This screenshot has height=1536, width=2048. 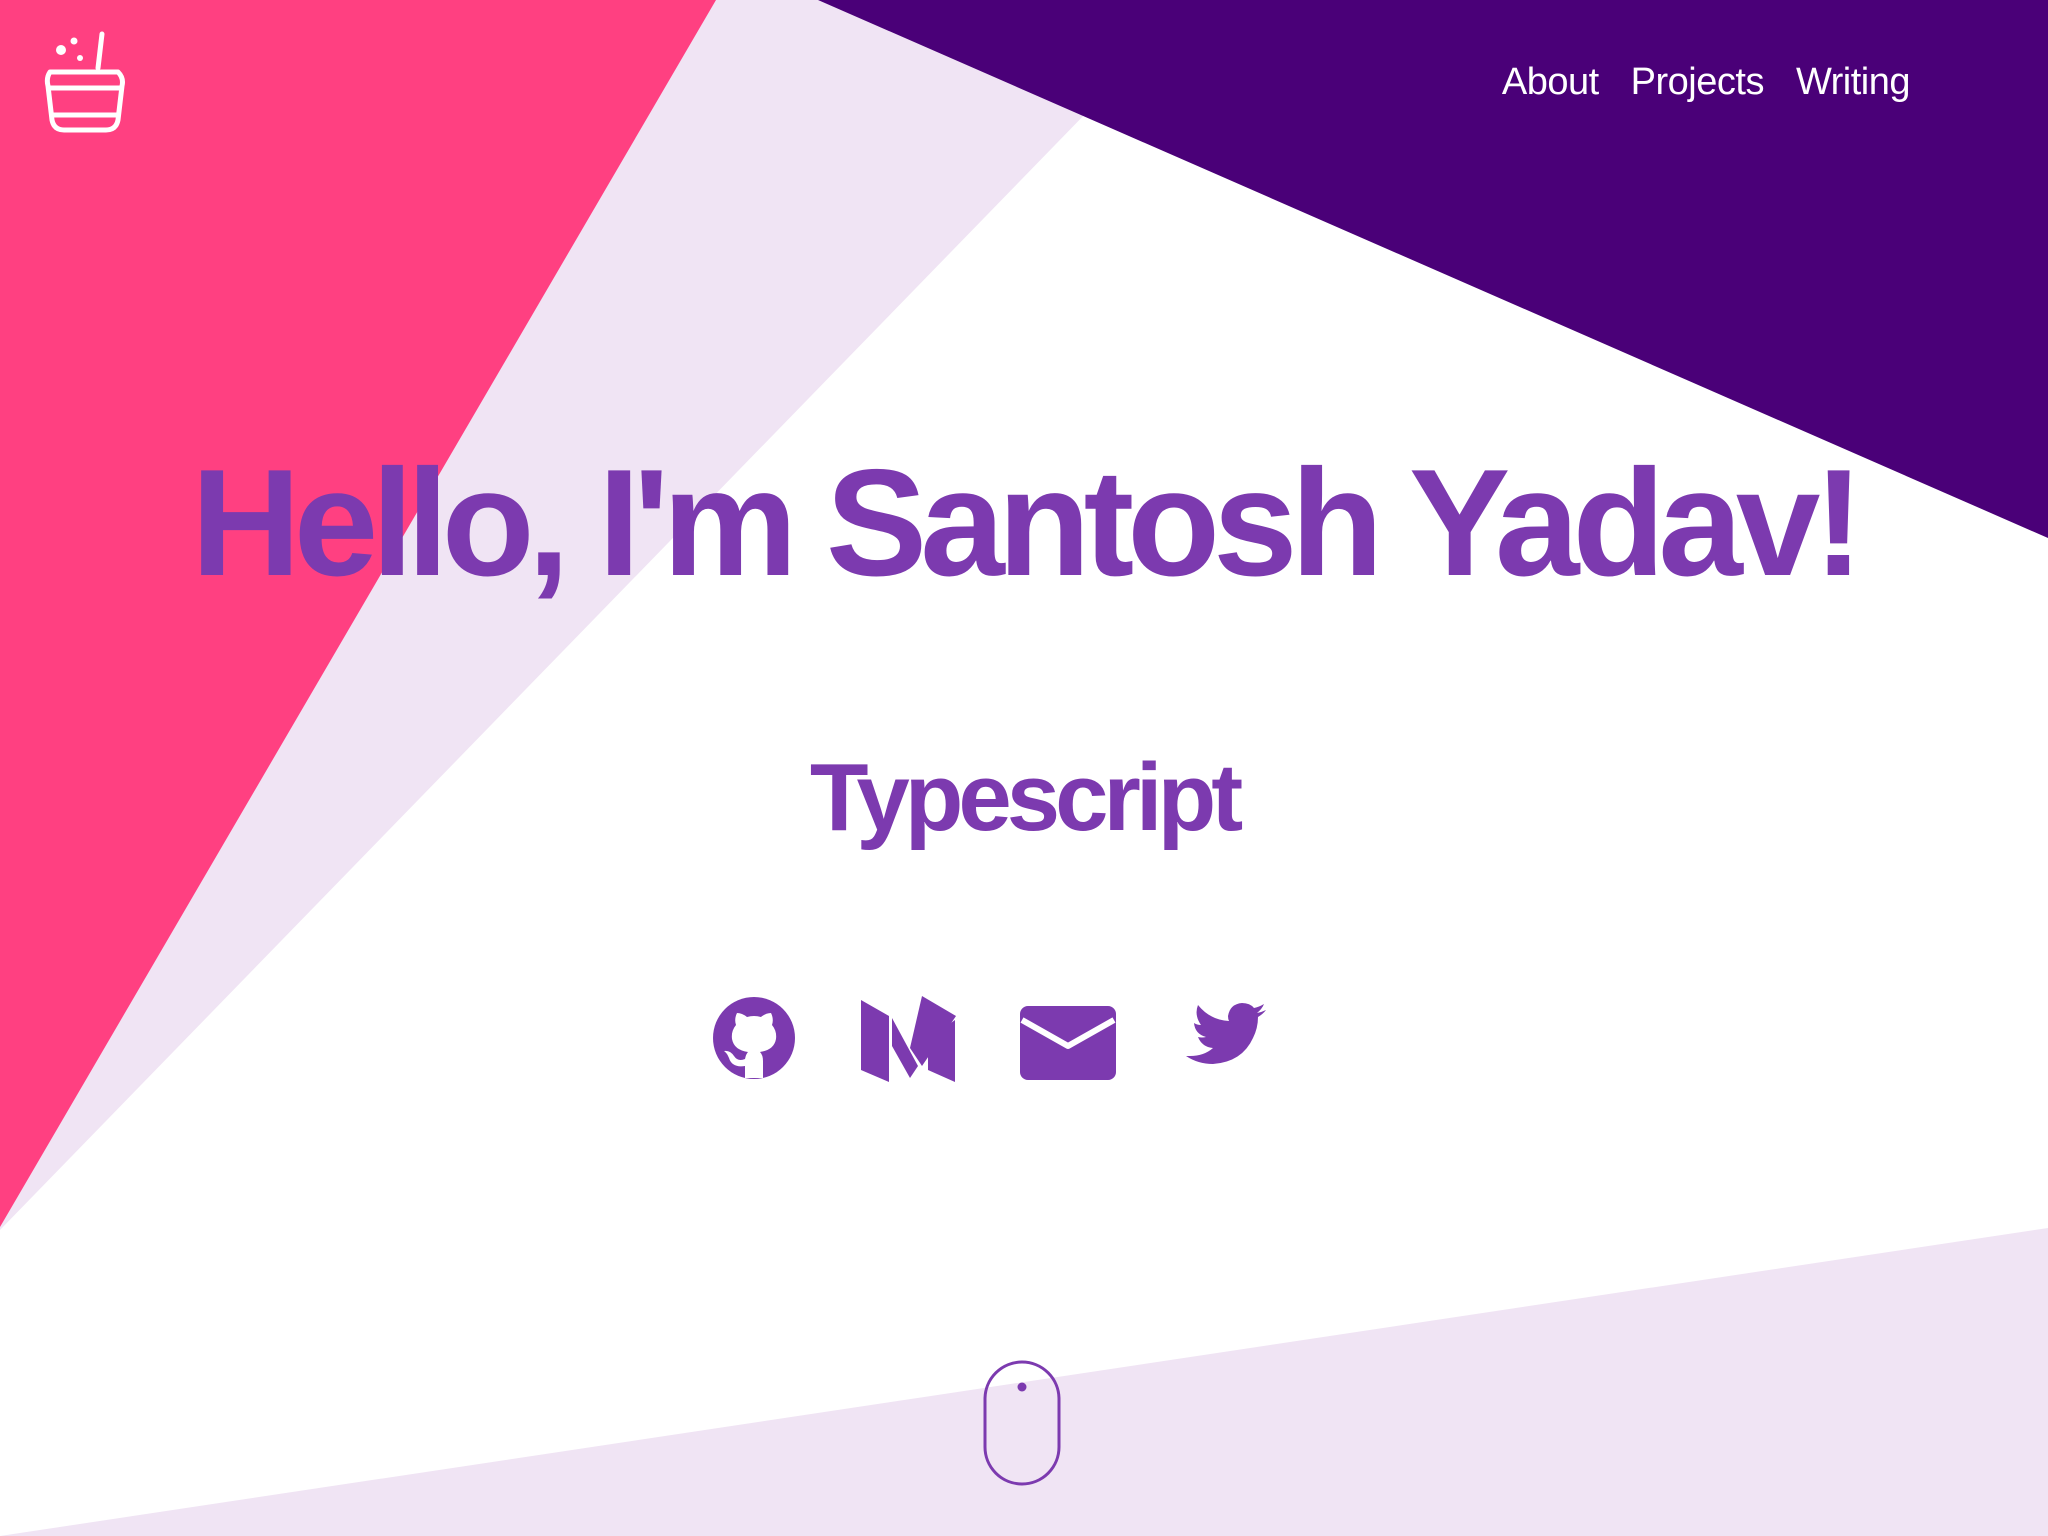 I want to click on nav-link-writing: Writing, so click(x=1853, y=82).